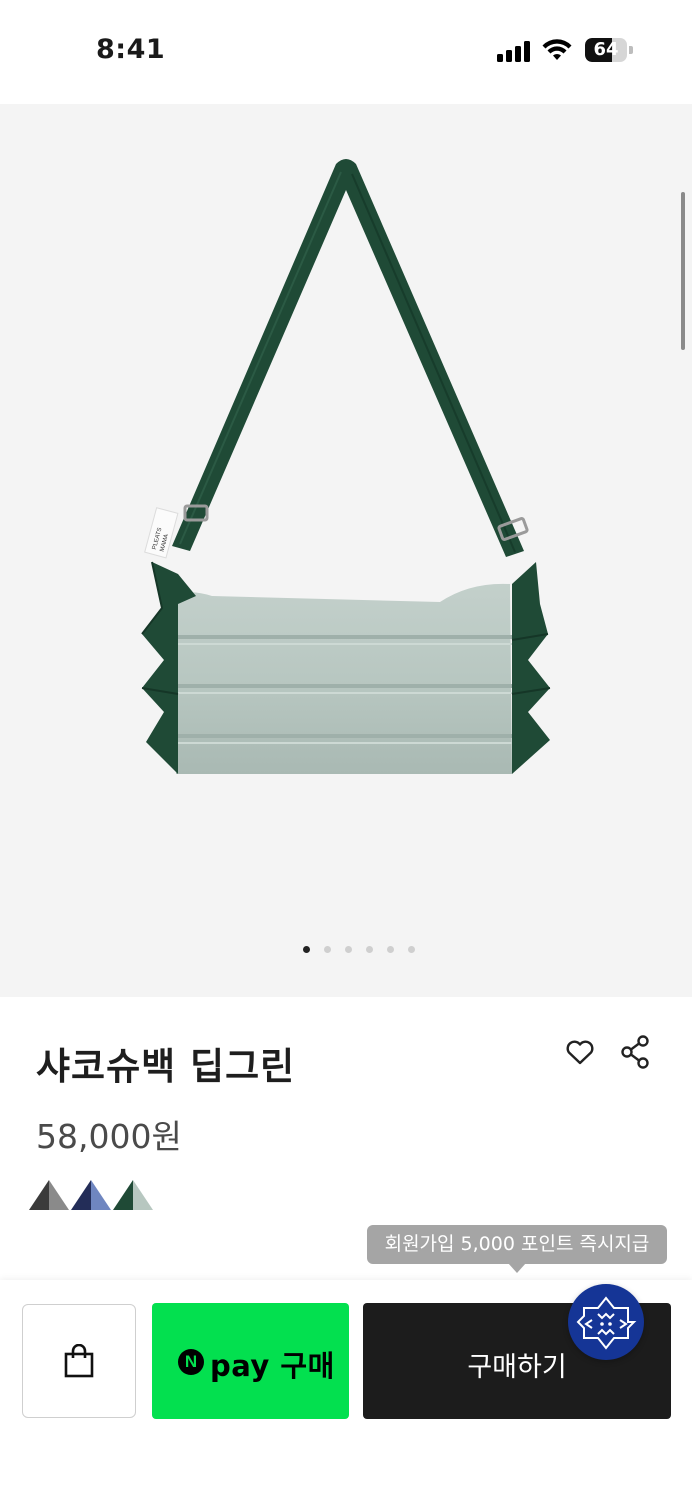 The image size is (692, 1500). What do you see at coordinates (346, 52) in the screenshot?
I see `status-bar: 8:41 64` at bounding box center [346, 52].